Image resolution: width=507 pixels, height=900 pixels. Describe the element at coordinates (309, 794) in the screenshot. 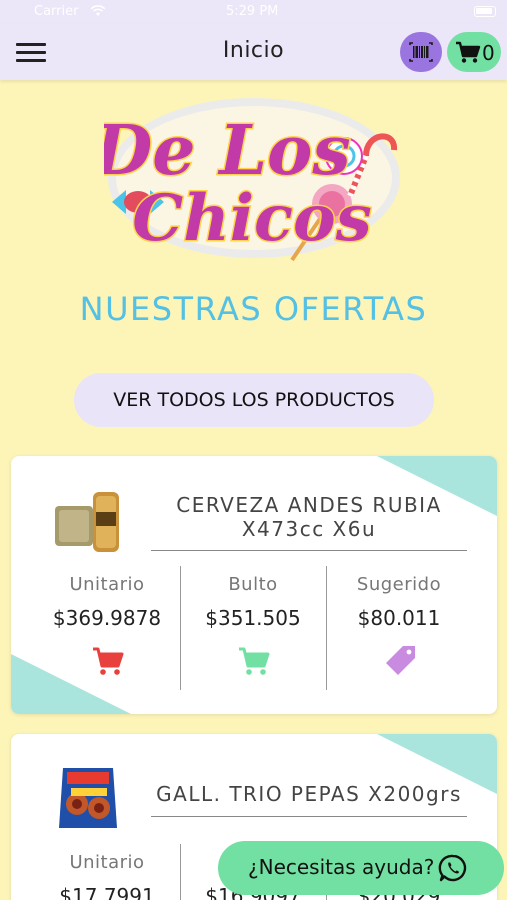

I see `product-name: GALL. TRIO PEPAS X200grs` at that location.